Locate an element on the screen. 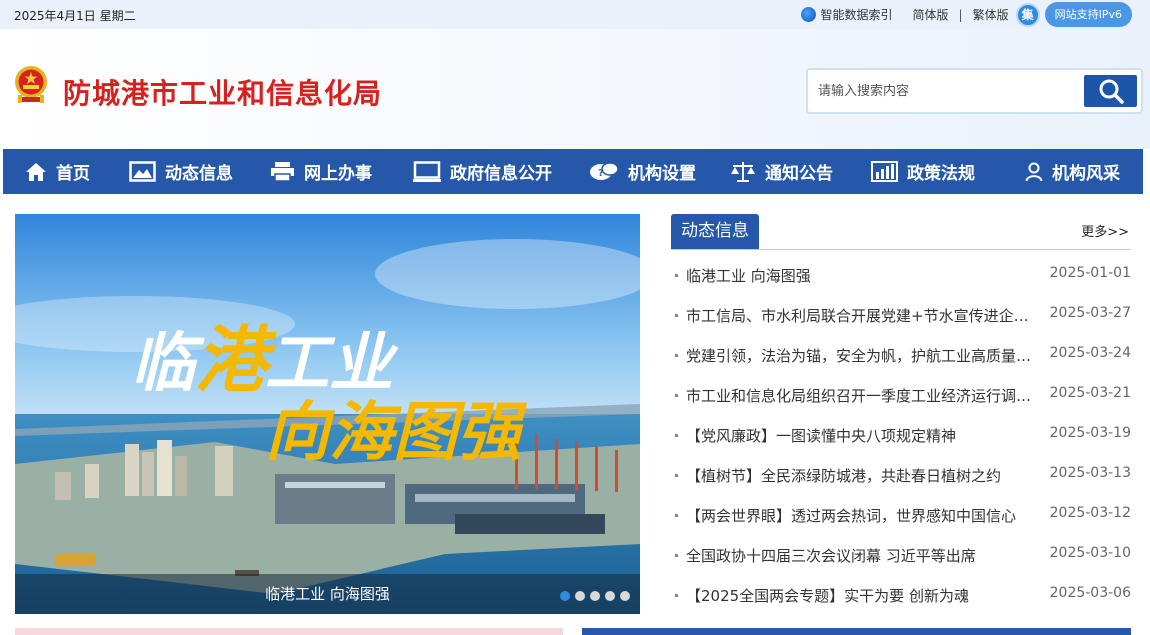 This screenshot has height=635, width=1150. list-item: 【植树节】全民添绿防城港，共赴春日植树之约 2025-03-13 is located at coordinates (901, 485).